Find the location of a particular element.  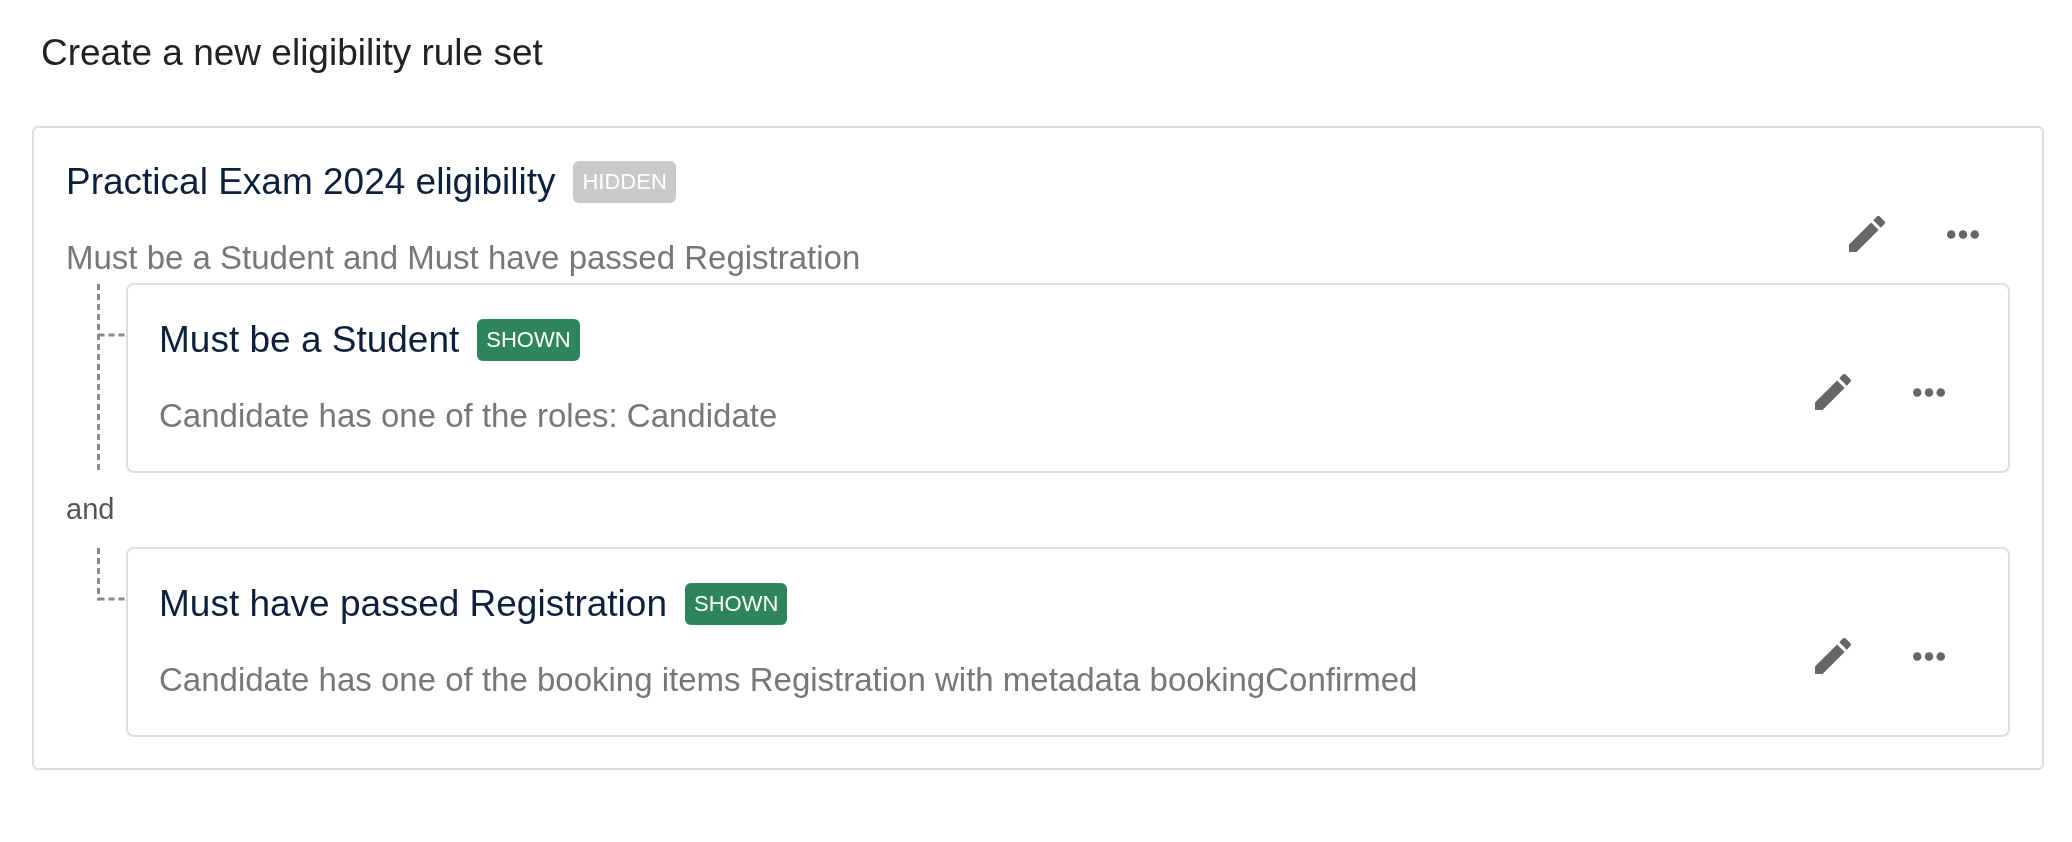

rule-description: Candidate has one of the booking items Registration with metadata bookingConfirmed is located at coordinates (788, 680).